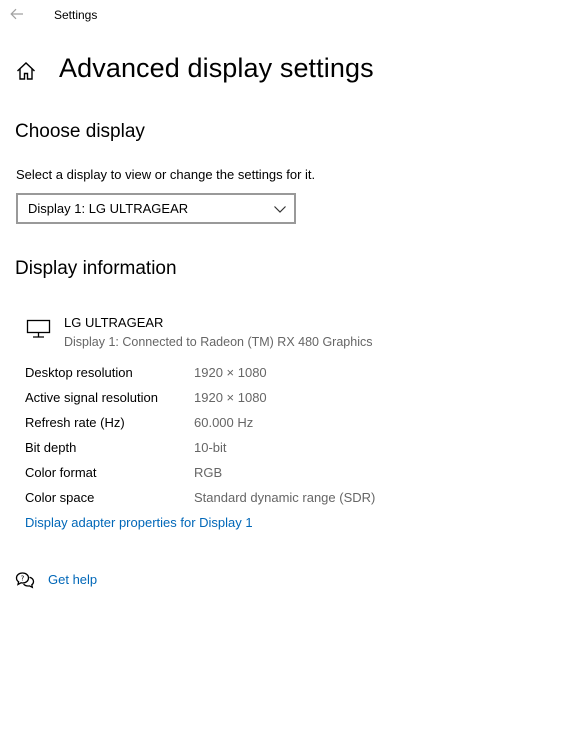 The image size is (572, 756). What do you see at coordinates (208, 472) in the screenshot?
I see `info-value: RGB` at bounding box center [208, 472].